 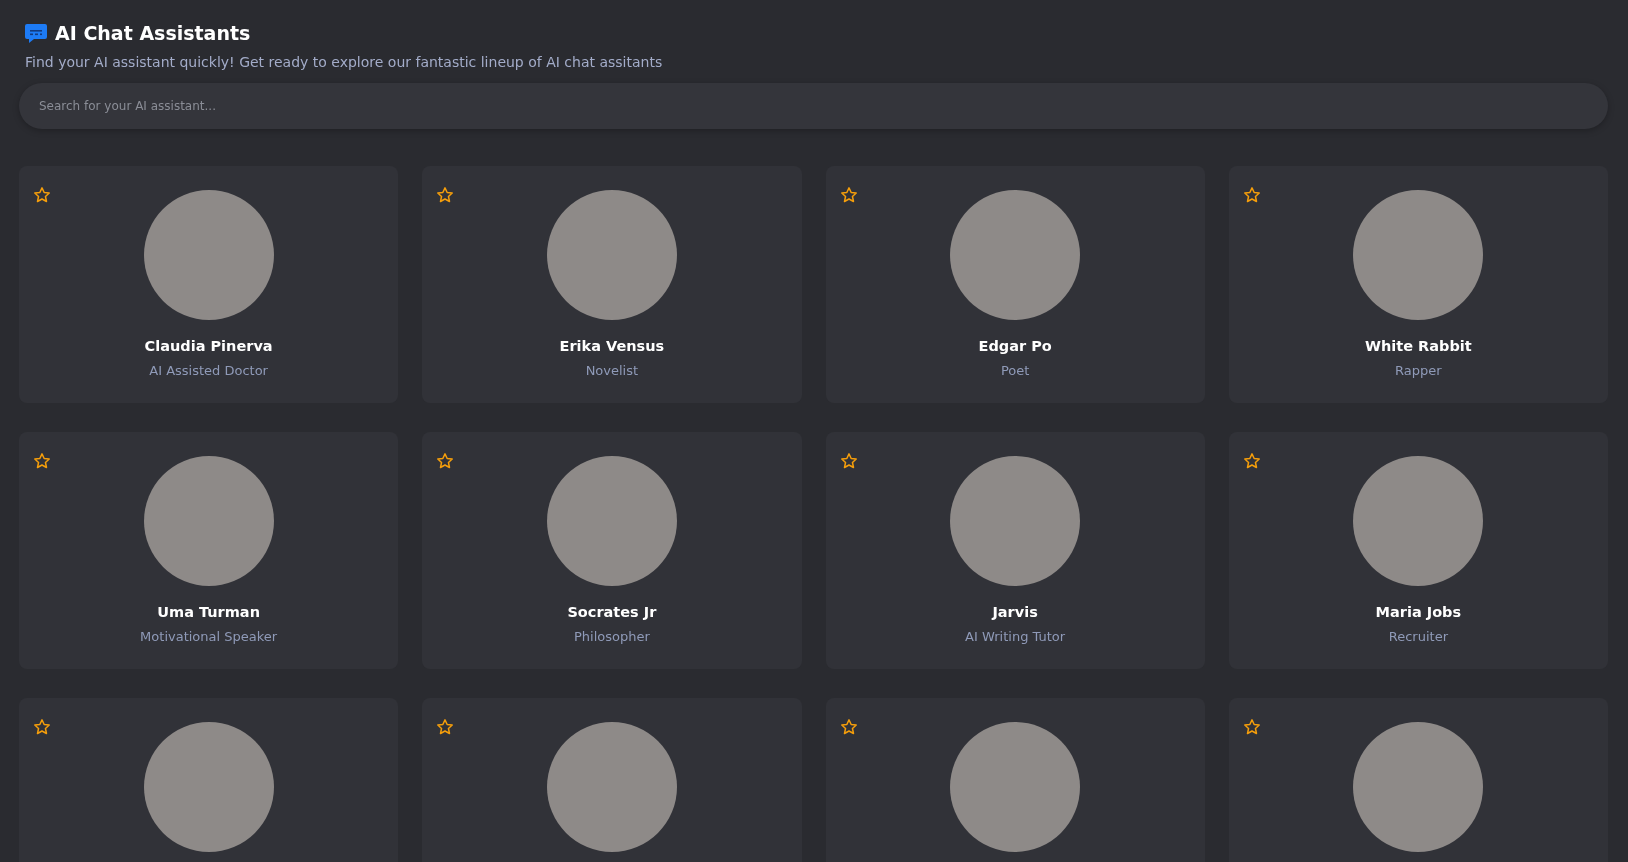 I want to click on assistant-card: Jarvis AI Writing Tutor, so click(x=1015, y=550).